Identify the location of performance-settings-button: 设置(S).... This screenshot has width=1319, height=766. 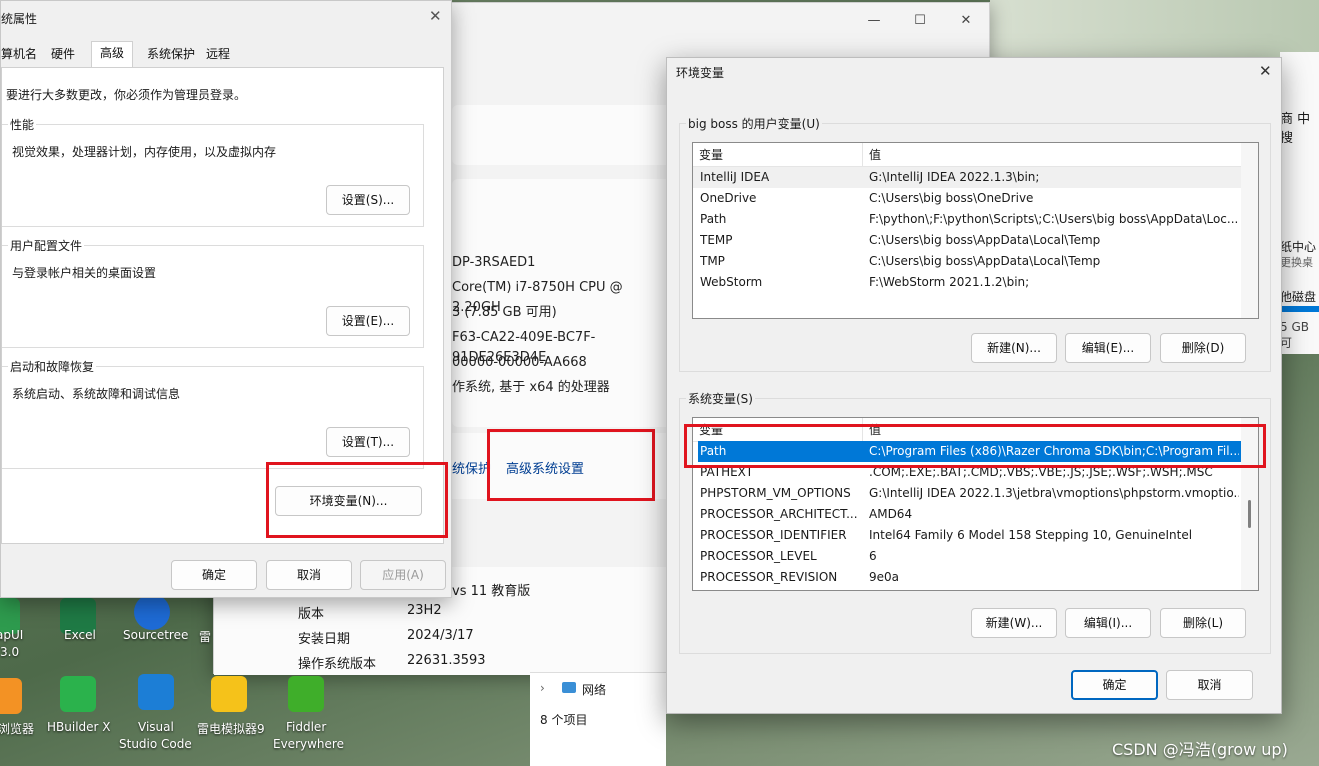
(368, 200).